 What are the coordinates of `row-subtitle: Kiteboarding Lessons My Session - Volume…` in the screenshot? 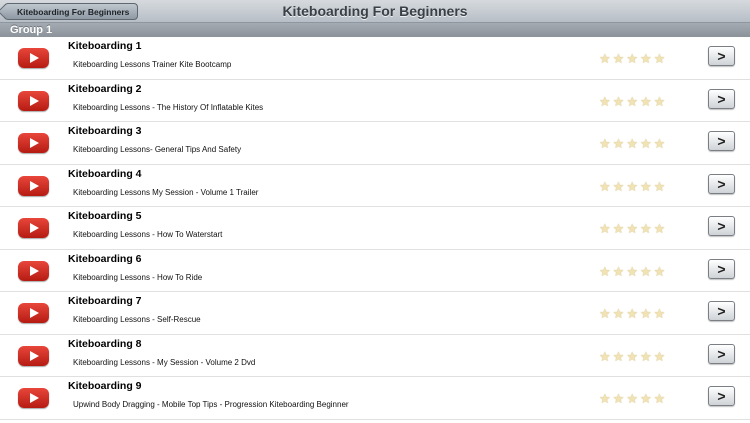 It's located at (166, 192).